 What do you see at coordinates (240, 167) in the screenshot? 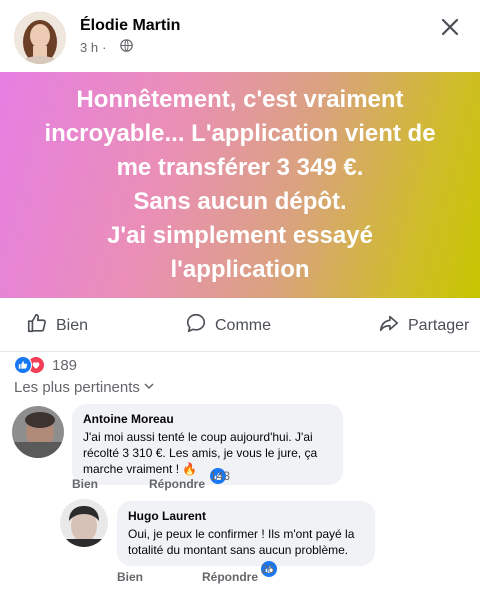
I see `post-text-line: me transférer 3 349 €.` at bounding box center [240, 167].